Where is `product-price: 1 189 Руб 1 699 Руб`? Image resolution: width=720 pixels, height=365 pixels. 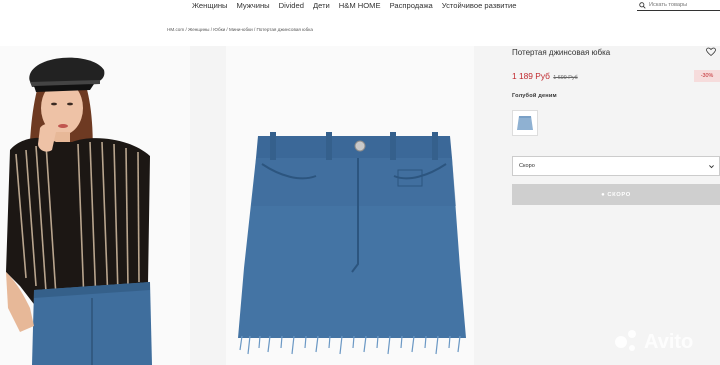
product-price: 1 189 Руб 1 699 Руб is located at coordinates (545, 76).